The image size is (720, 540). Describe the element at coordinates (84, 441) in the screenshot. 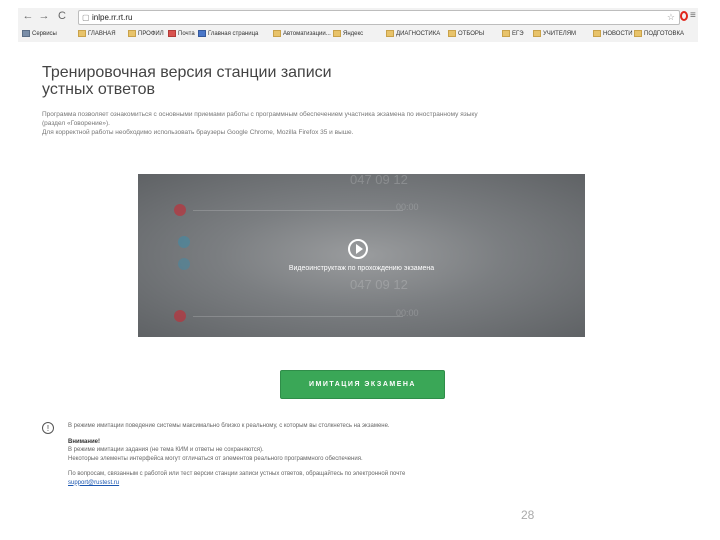

I see `notice-attention: Внимание!` at that location.